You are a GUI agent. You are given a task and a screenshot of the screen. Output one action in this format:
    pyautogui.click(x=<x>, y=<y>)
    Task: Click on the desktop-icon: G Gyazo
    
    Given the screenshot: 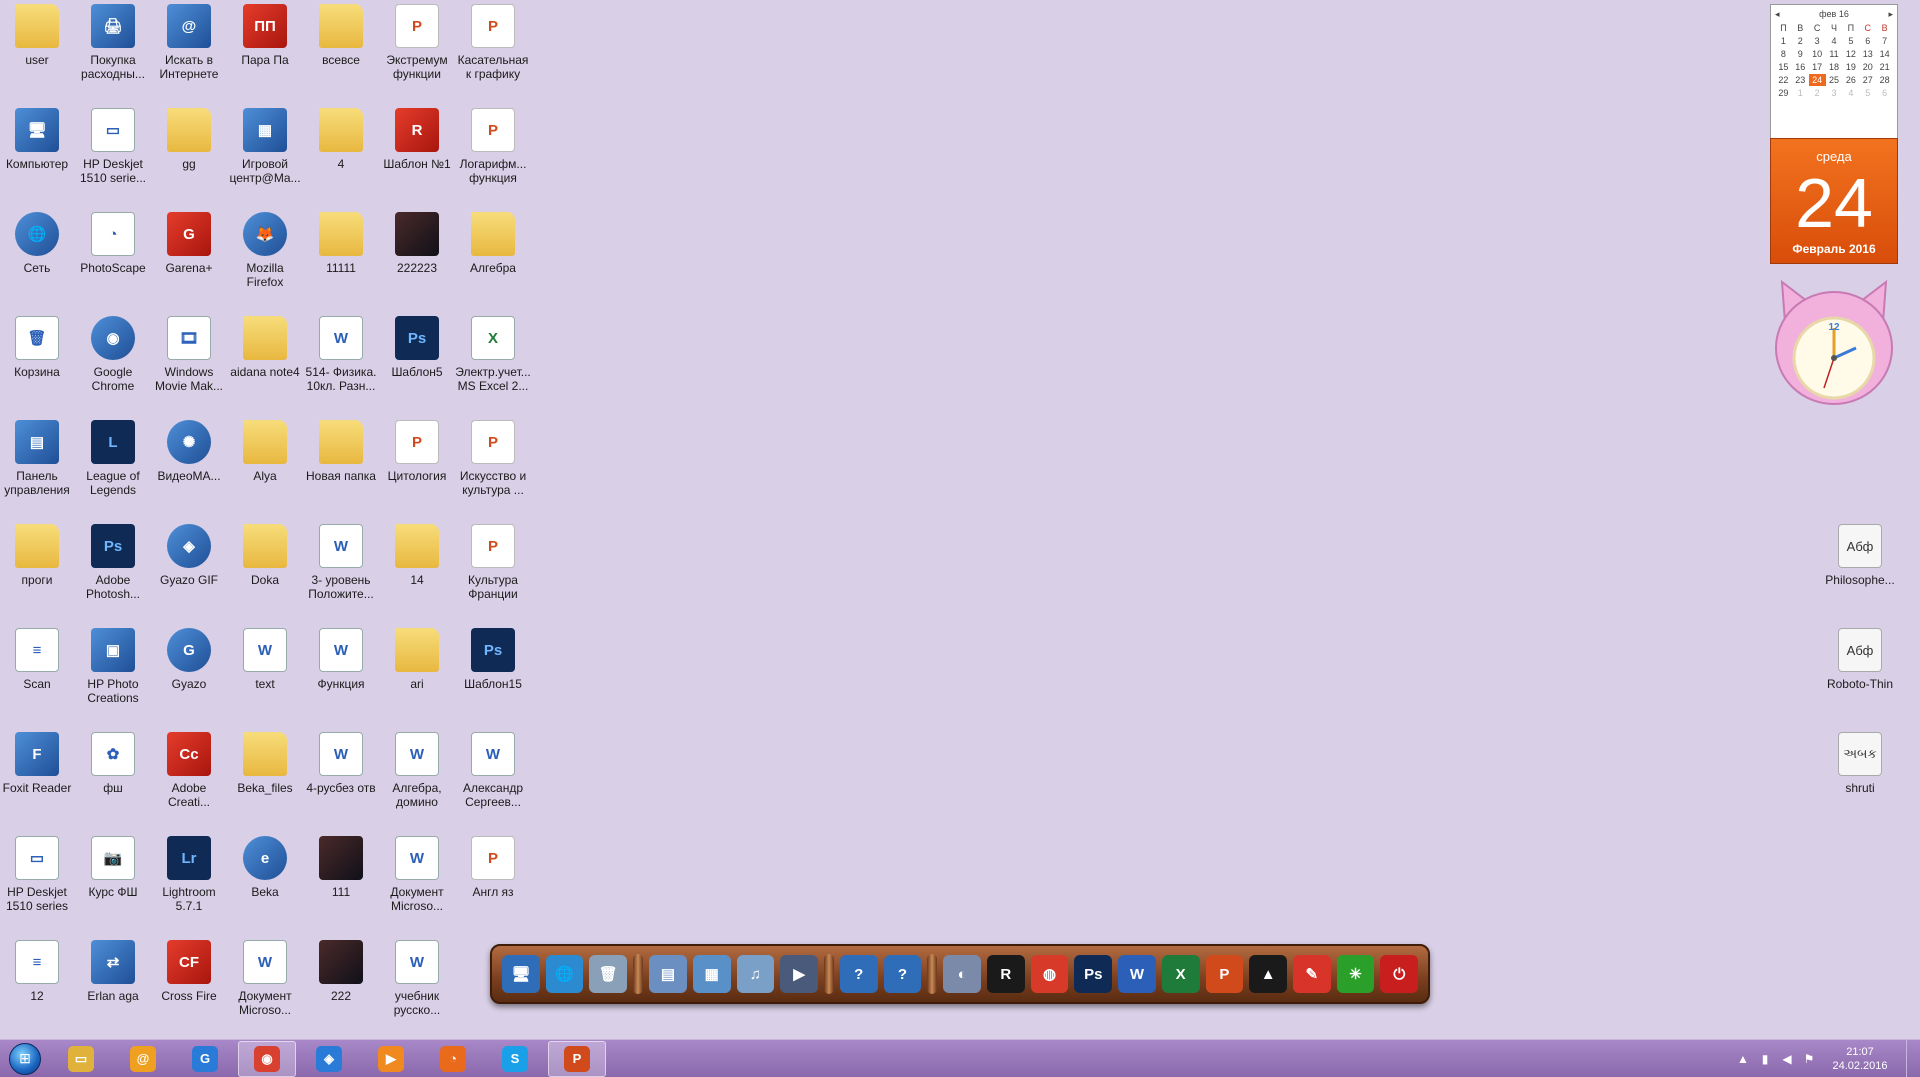 What is the action you would take?
    pyautogui.click(x=189, y=659)
    